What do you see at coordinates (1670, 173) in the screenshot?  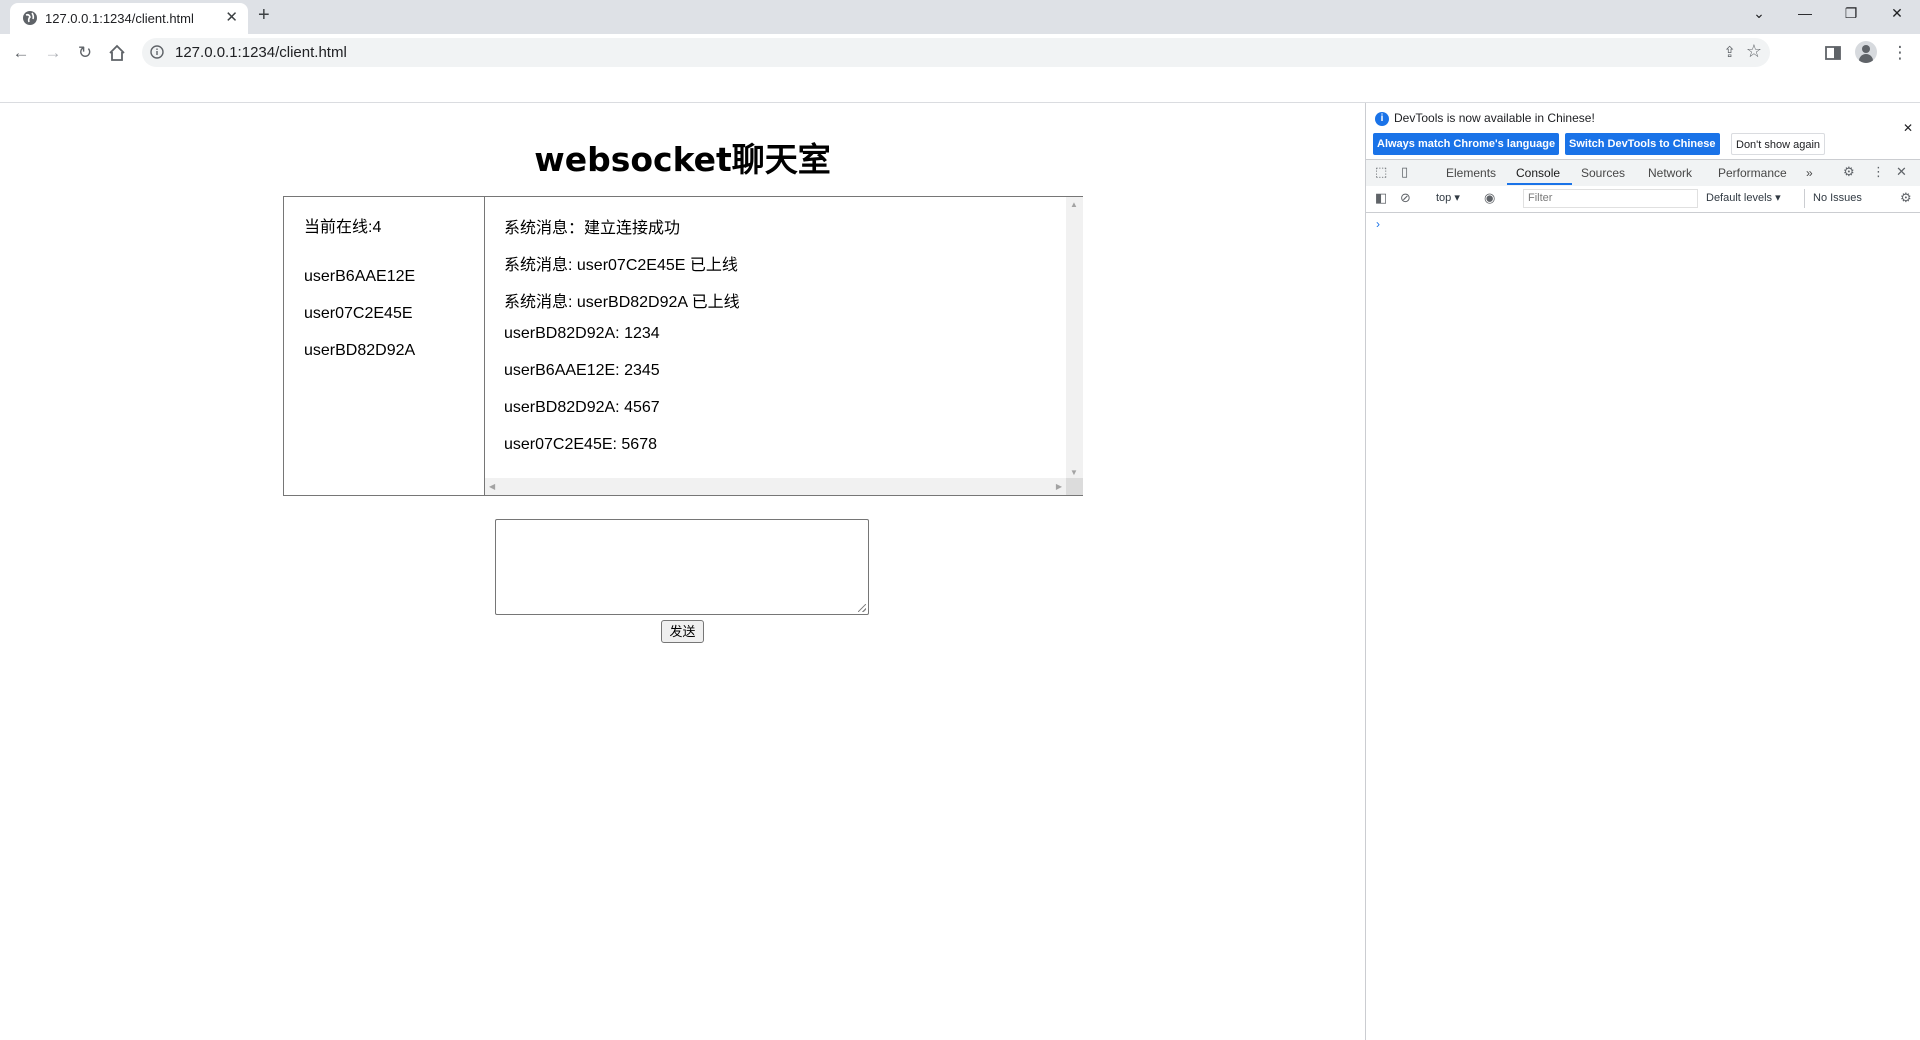 I see `tab-network: Network` at bounding box center [1670, 173].